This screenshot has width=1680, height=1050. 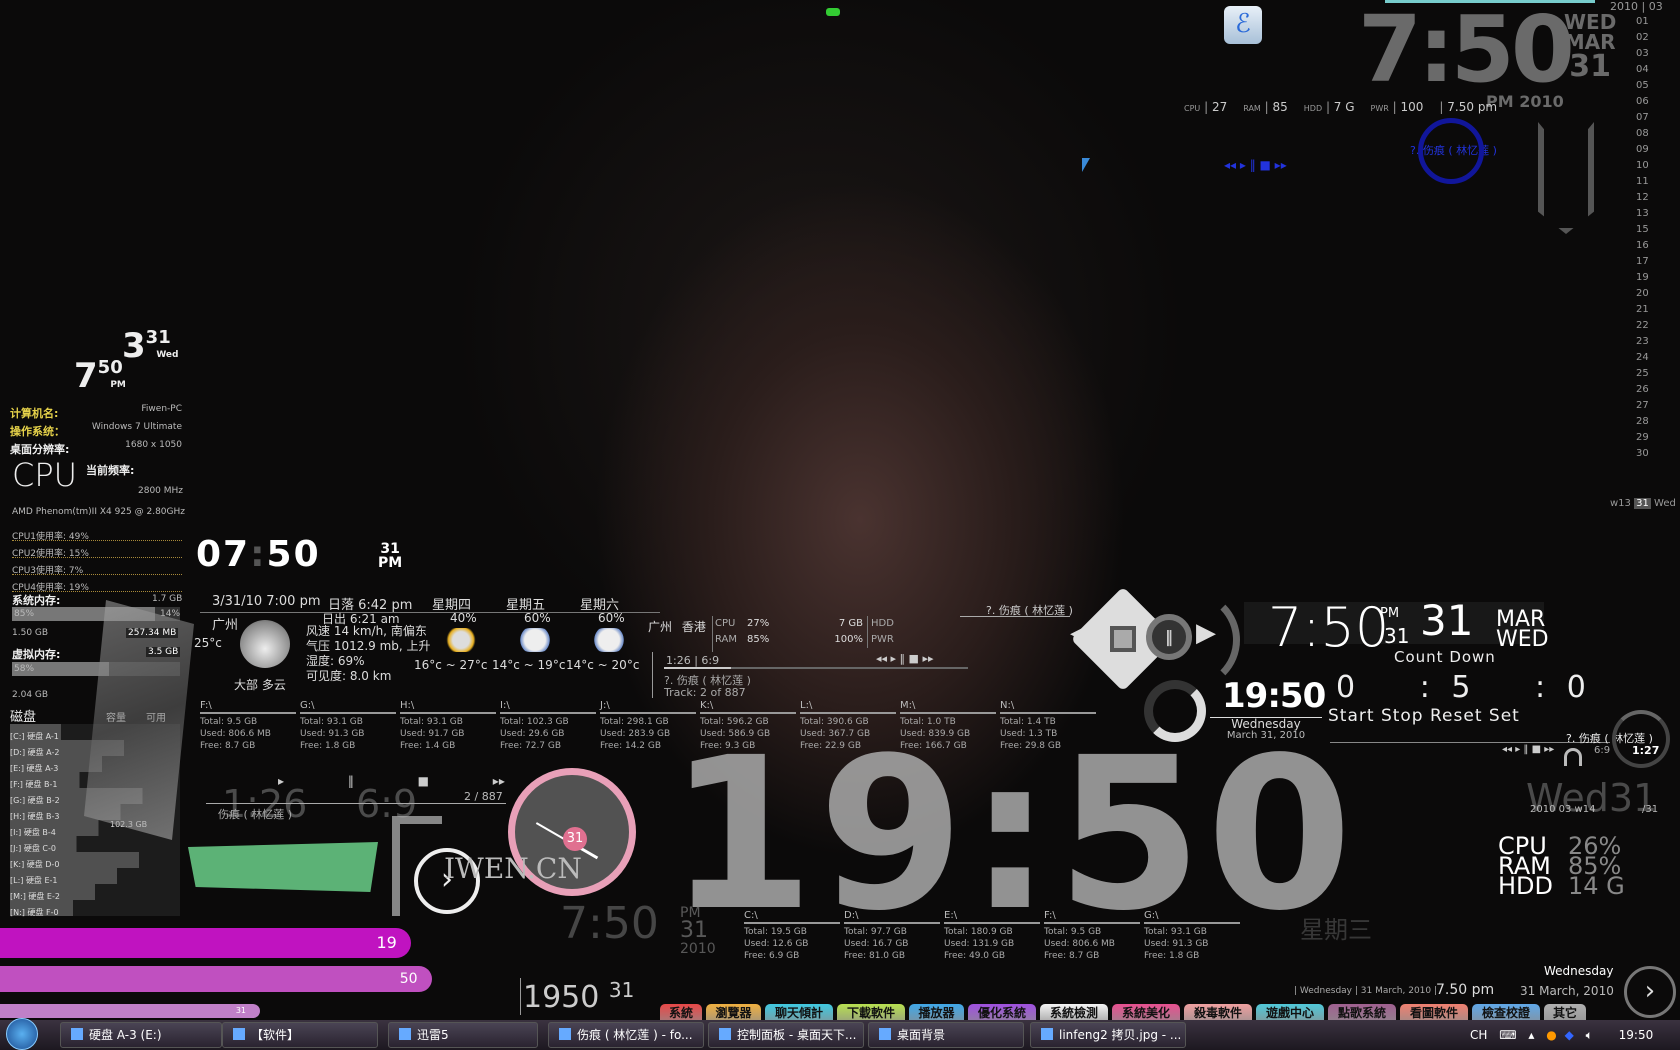 What do you see at coordinates (1642, 261) in the screenshot?
I see `calendar-day: 17` at bounding box center [1642, 261].